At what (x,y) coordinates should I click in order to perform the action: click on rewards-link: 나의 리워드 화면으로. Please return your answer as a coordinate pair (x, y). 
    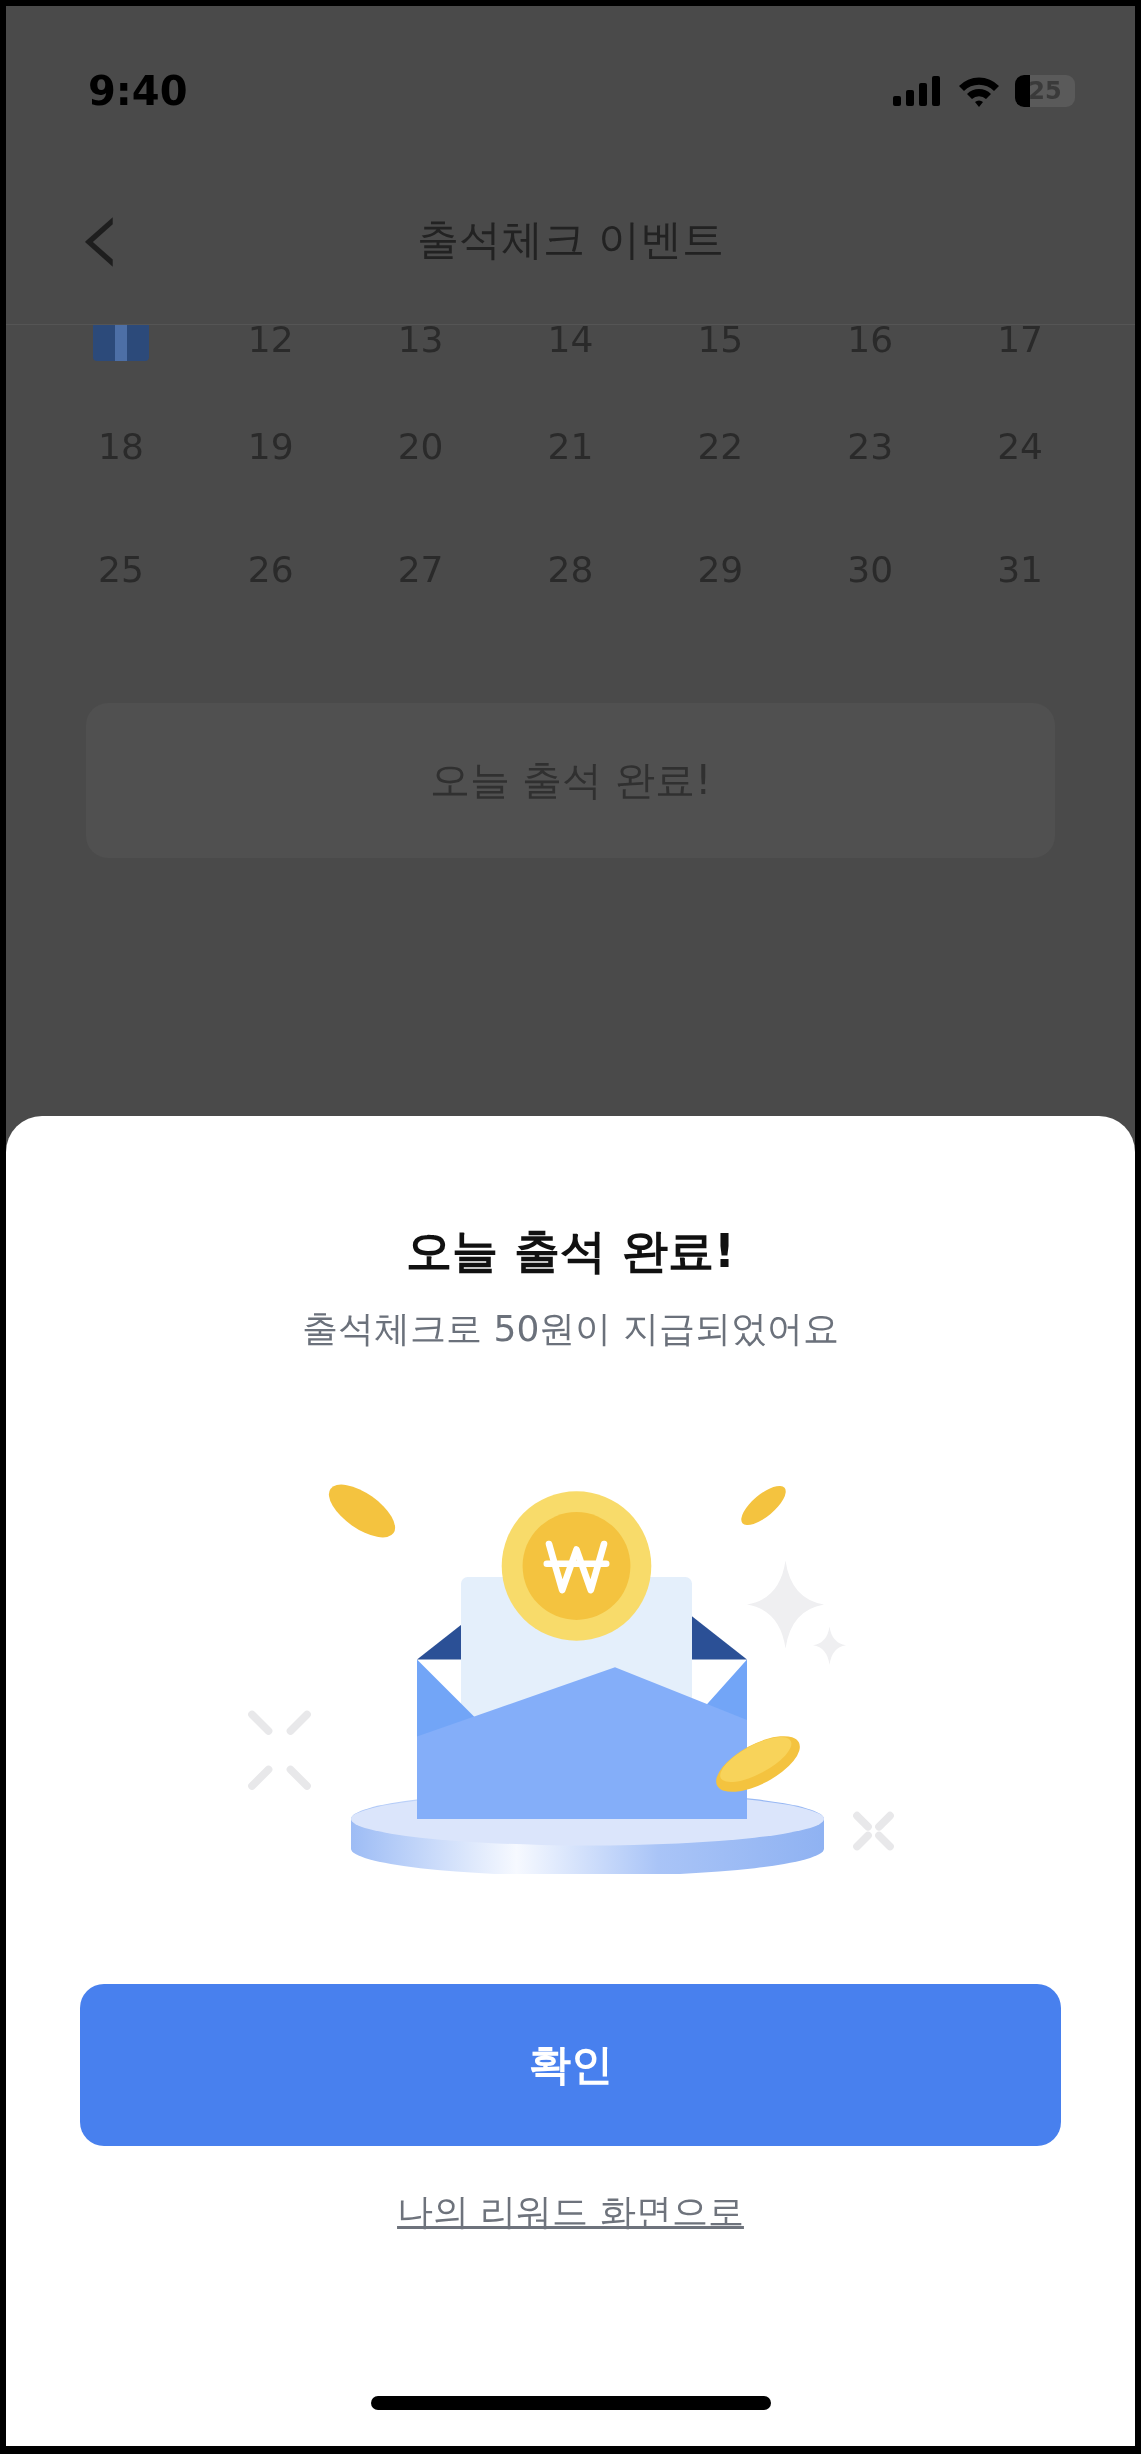
    Looking at the image, I should click on (570, 2212).